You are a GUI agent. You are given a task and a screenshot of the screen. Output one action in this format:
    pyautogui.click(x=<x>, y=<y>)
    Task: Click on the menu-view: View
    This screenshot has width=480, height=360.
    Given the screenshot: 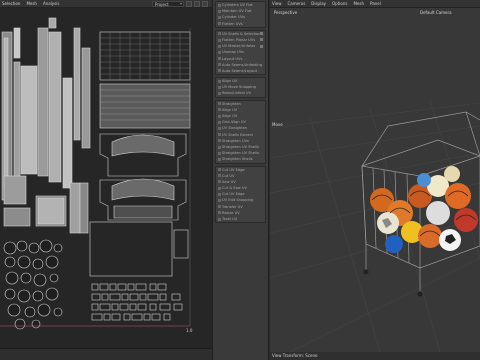 What is the action you would take?
    pyautogui.click(x=277, y=3)
    